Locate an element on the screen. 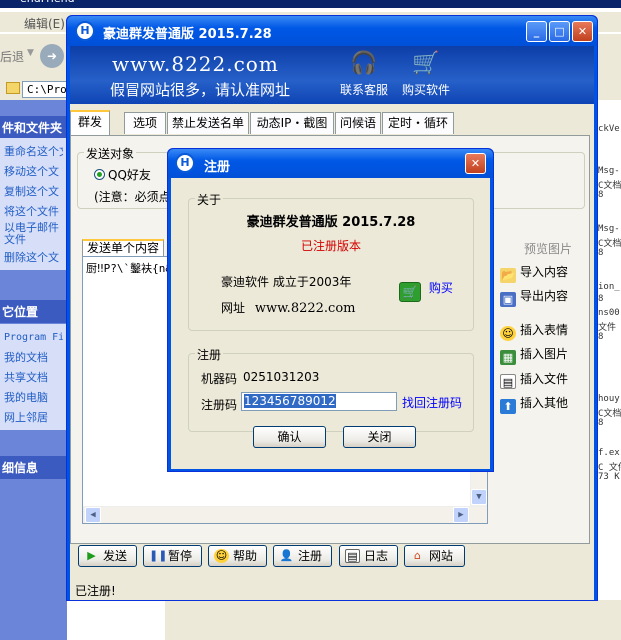 The width and height of the screenshot is (621, 640). tab-mass-send: 群发 is located at coordinates (90, 122).